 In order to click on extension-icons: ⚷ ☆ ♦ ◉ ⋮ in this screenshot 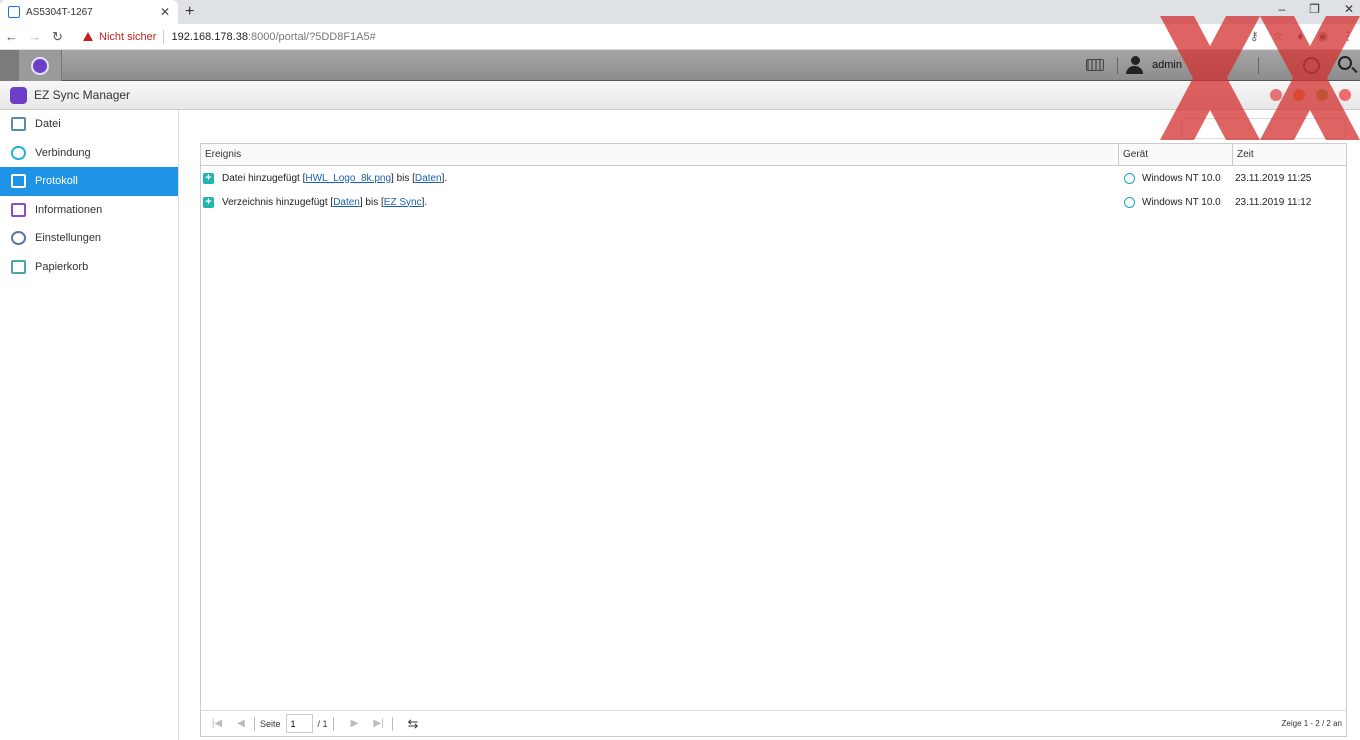, I will do `click(1302, 36)`.